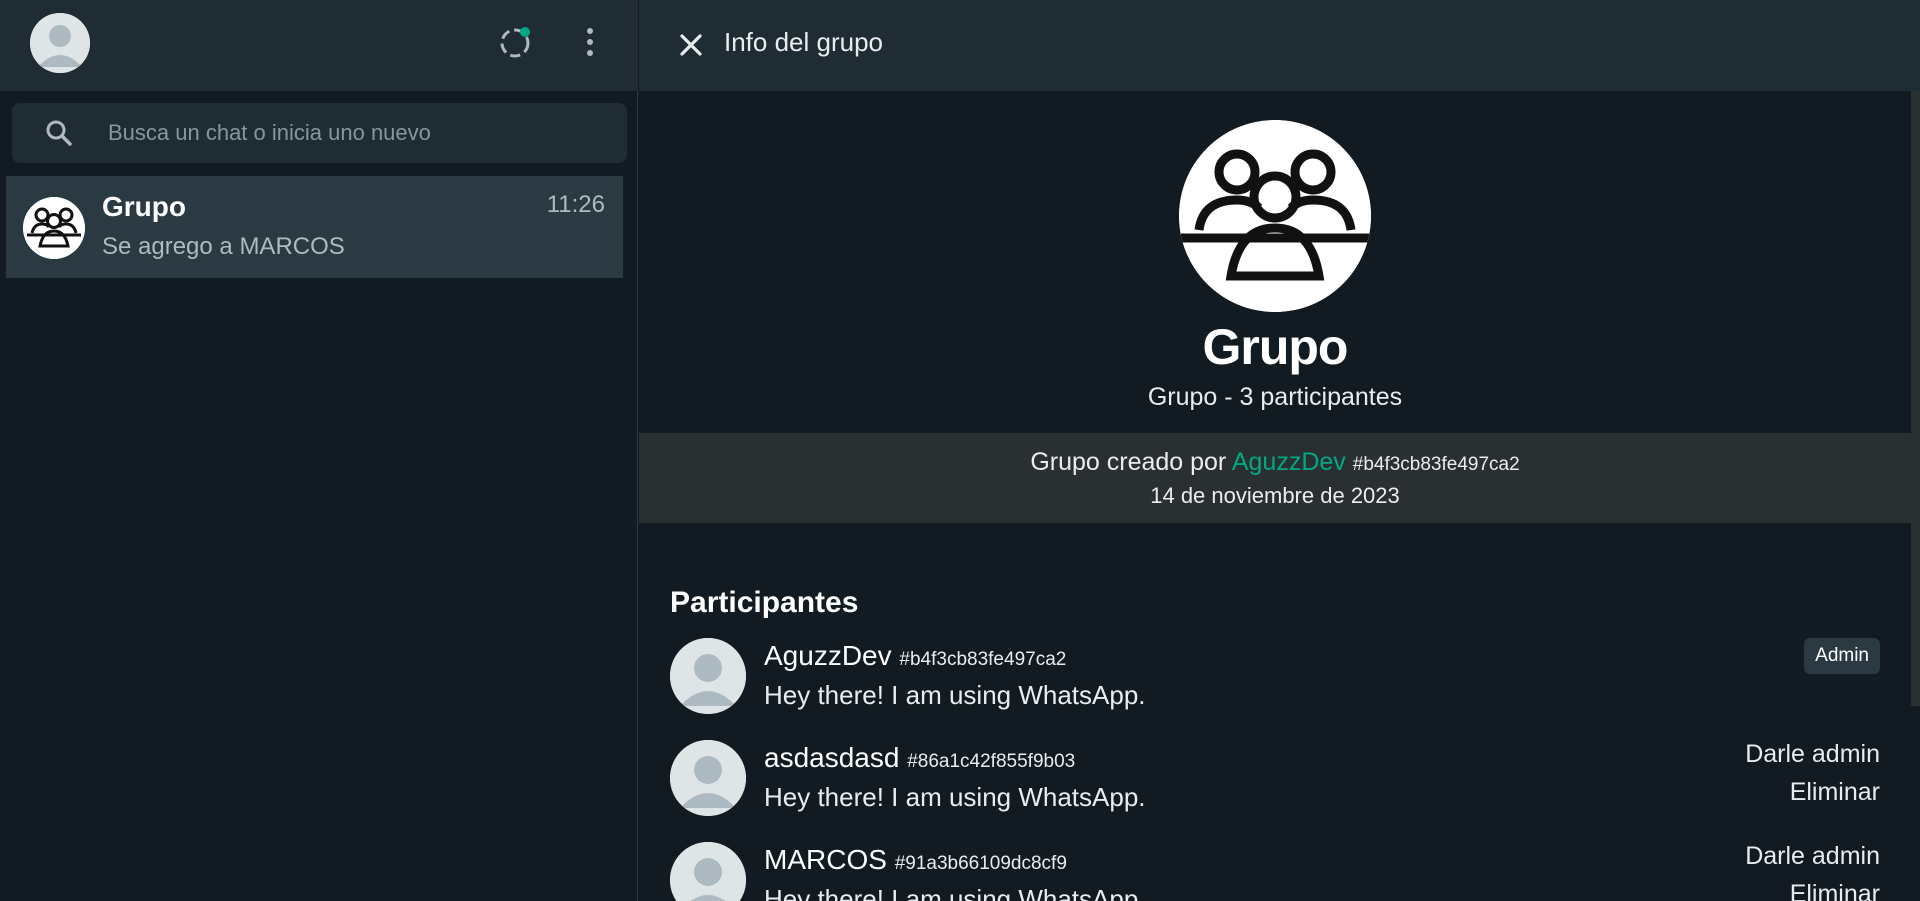  Describe the element at coordinates (319, 45) in the screenshot. I see `sidebar-header` at that location.